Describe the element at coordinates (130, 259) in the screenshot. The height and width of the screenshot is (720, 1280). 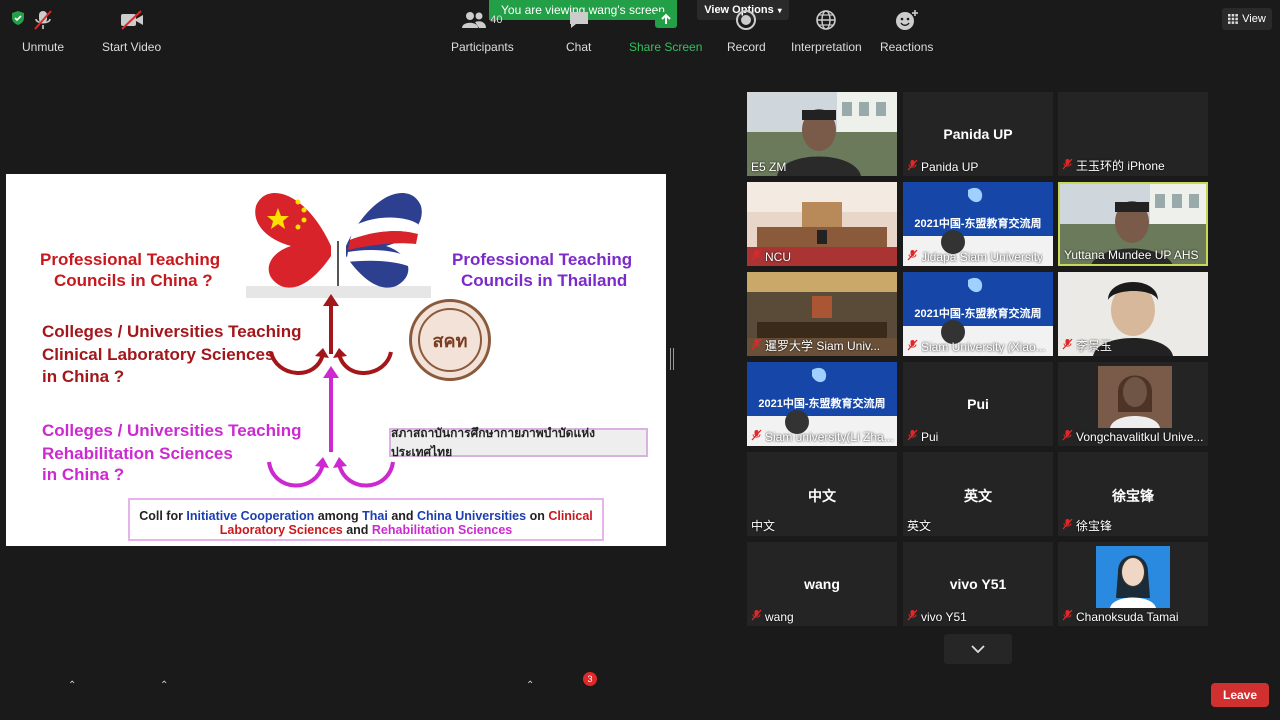
I see `slide-left-title-line1: Professional Teaching` at that location.